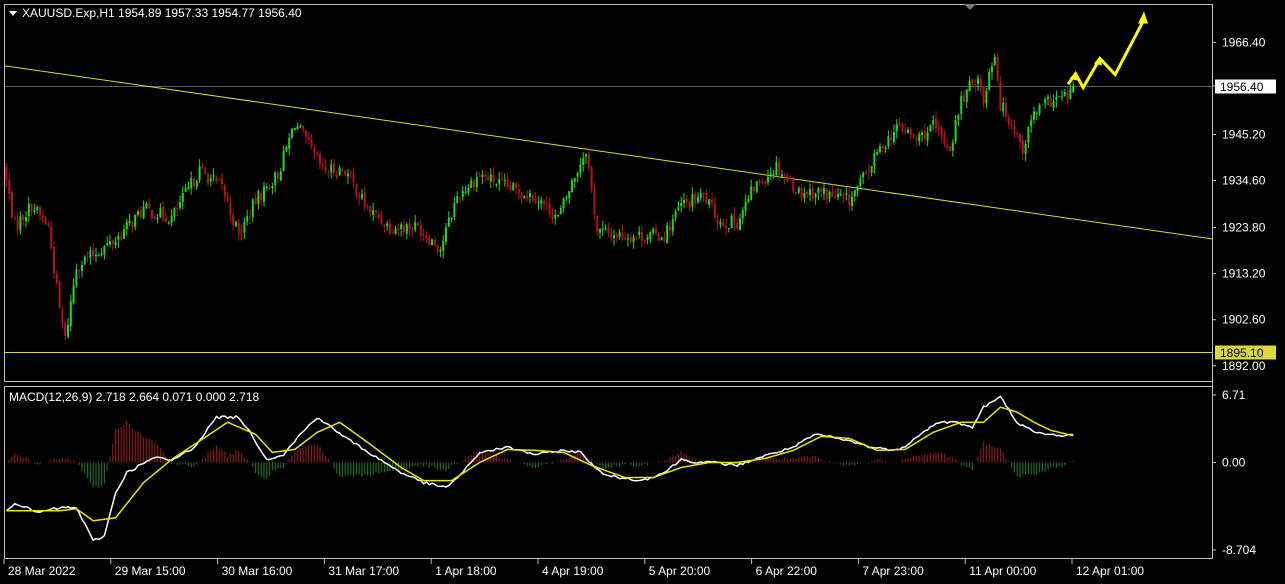 Image resolution: width=1285 pixels, height=584 pixels. What do you see at coordinates (42, 571) in the screenshot?
I see `time-label: 28 Mar 2022` at bounding box center [42, 571].